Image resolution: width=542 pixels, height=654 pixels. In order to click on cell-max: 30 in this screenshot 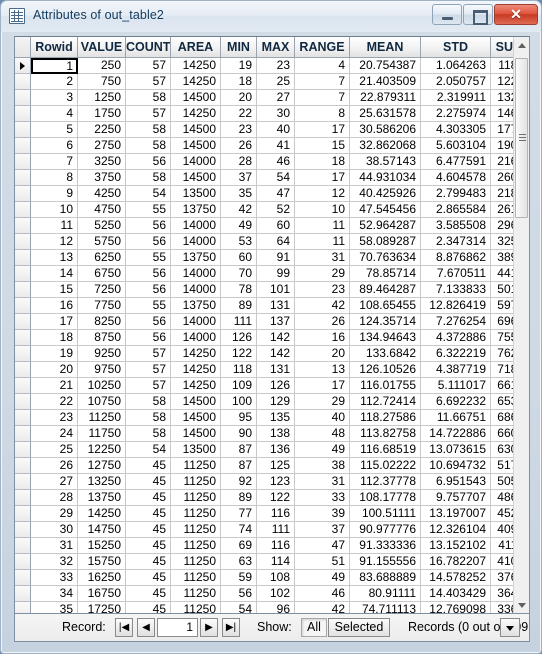, I will do `click(276, 114)`.